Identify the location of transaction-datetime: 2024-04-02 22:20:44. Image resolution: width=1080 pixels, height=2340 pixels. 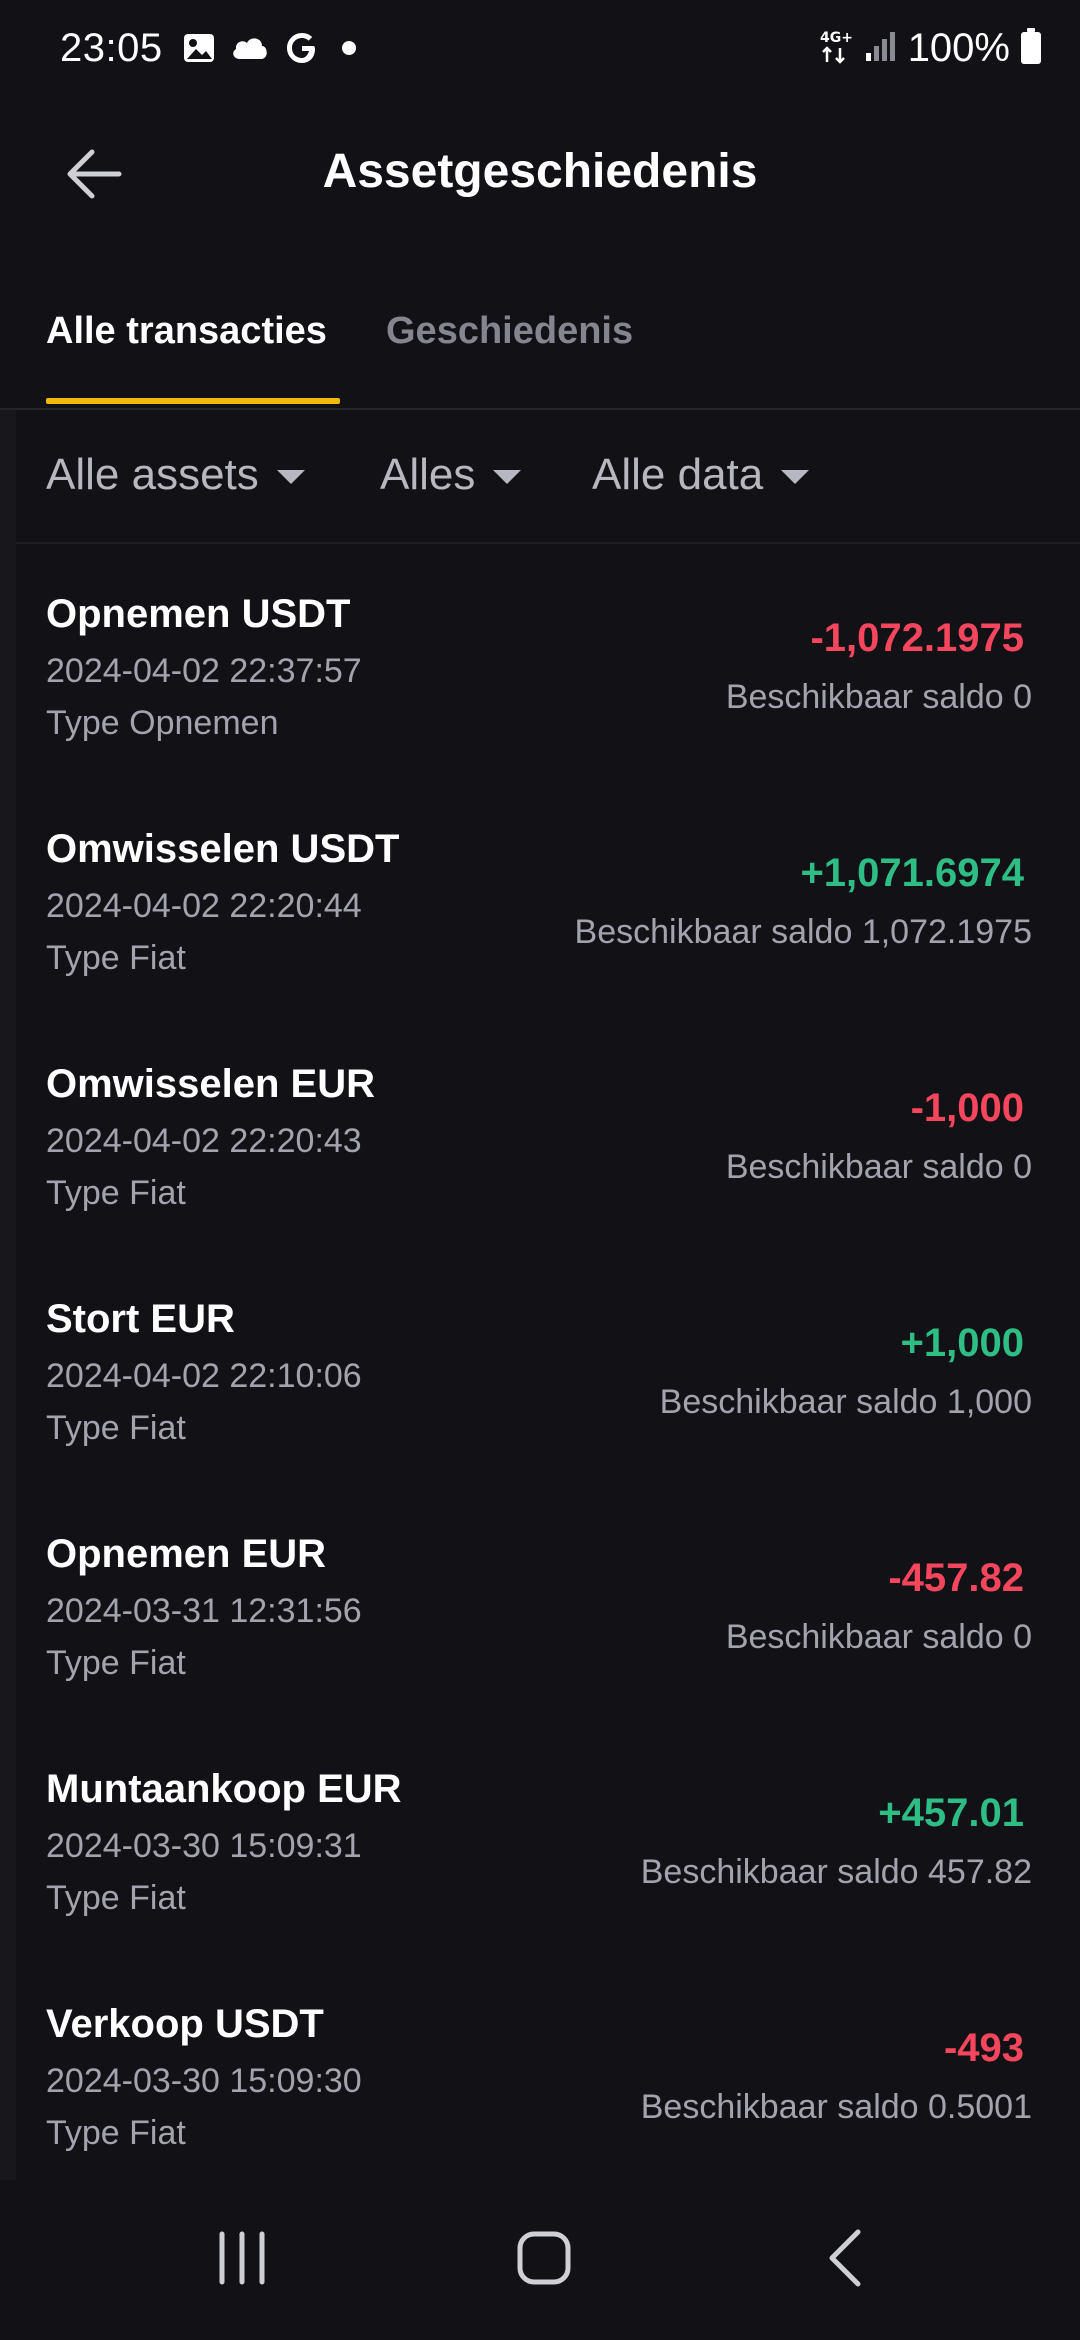
(204, 906).